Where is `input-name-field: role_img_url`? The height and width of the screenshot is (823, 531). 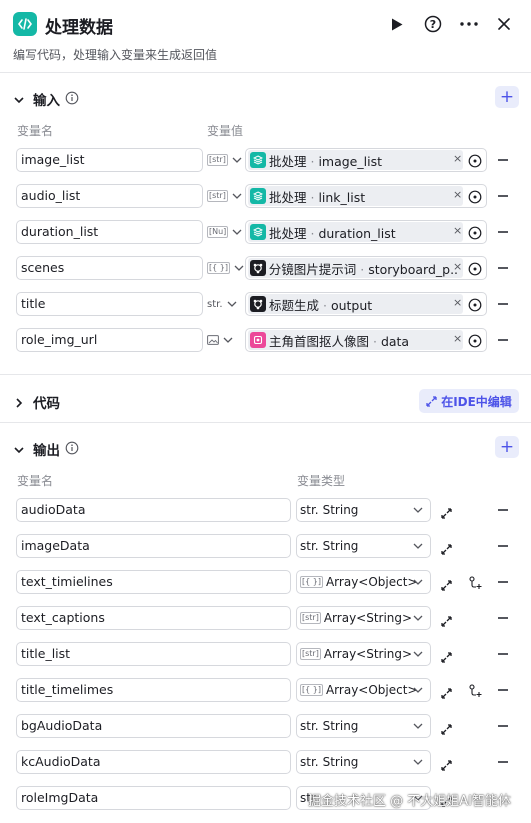 input-name-field: role_img_url is located at coordinates (109, 340).